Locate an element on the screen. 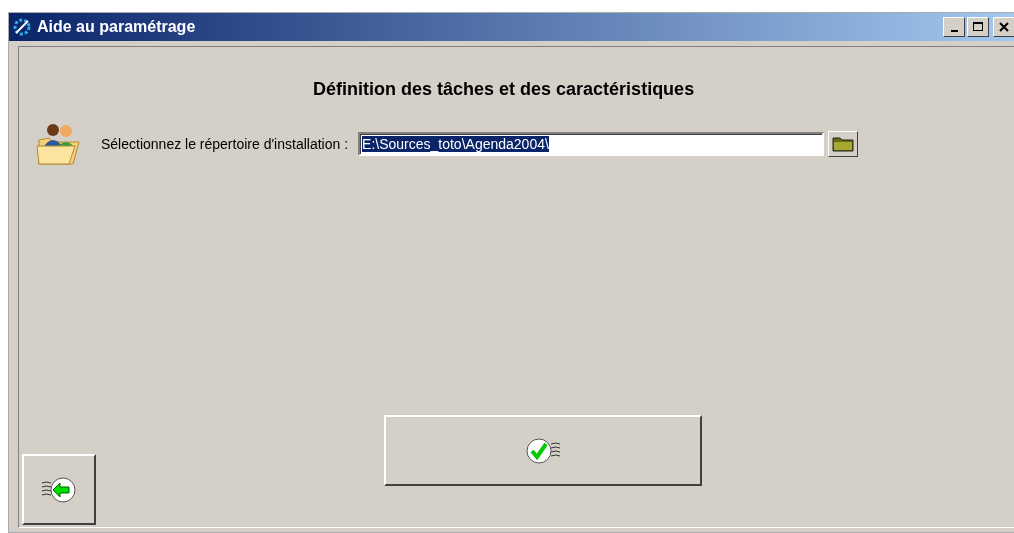  minimize-button is located at coordinates (954, 27).